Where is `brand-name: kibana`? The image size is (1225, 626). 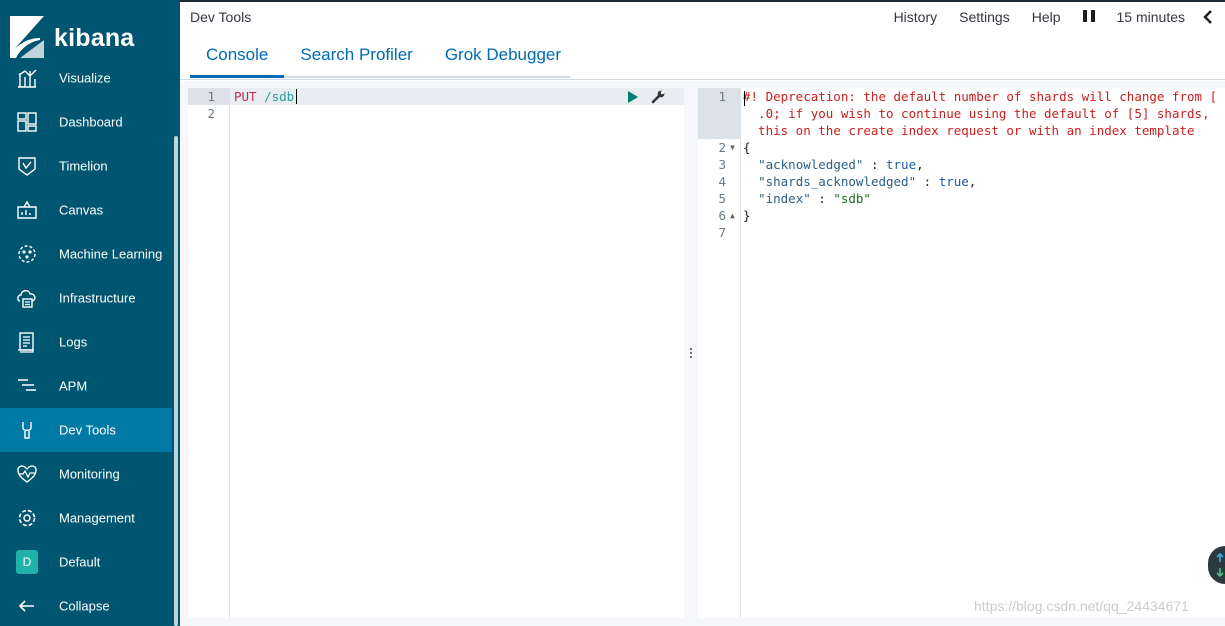 brand-name: kibana is located at coordinates (94, 38).